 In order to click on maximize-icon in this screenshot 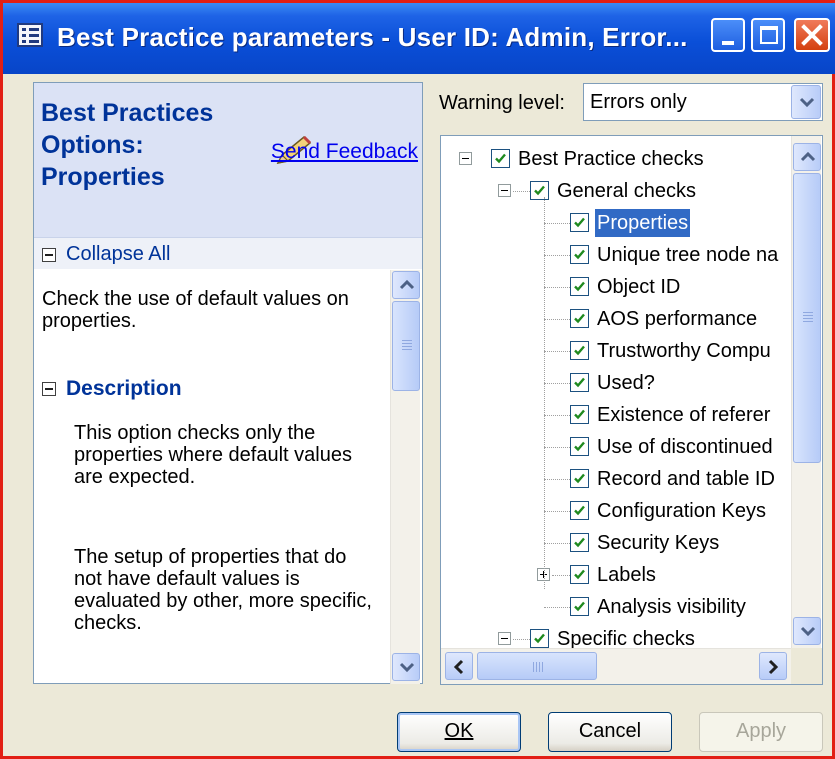, I will do `click(769, 35)`.